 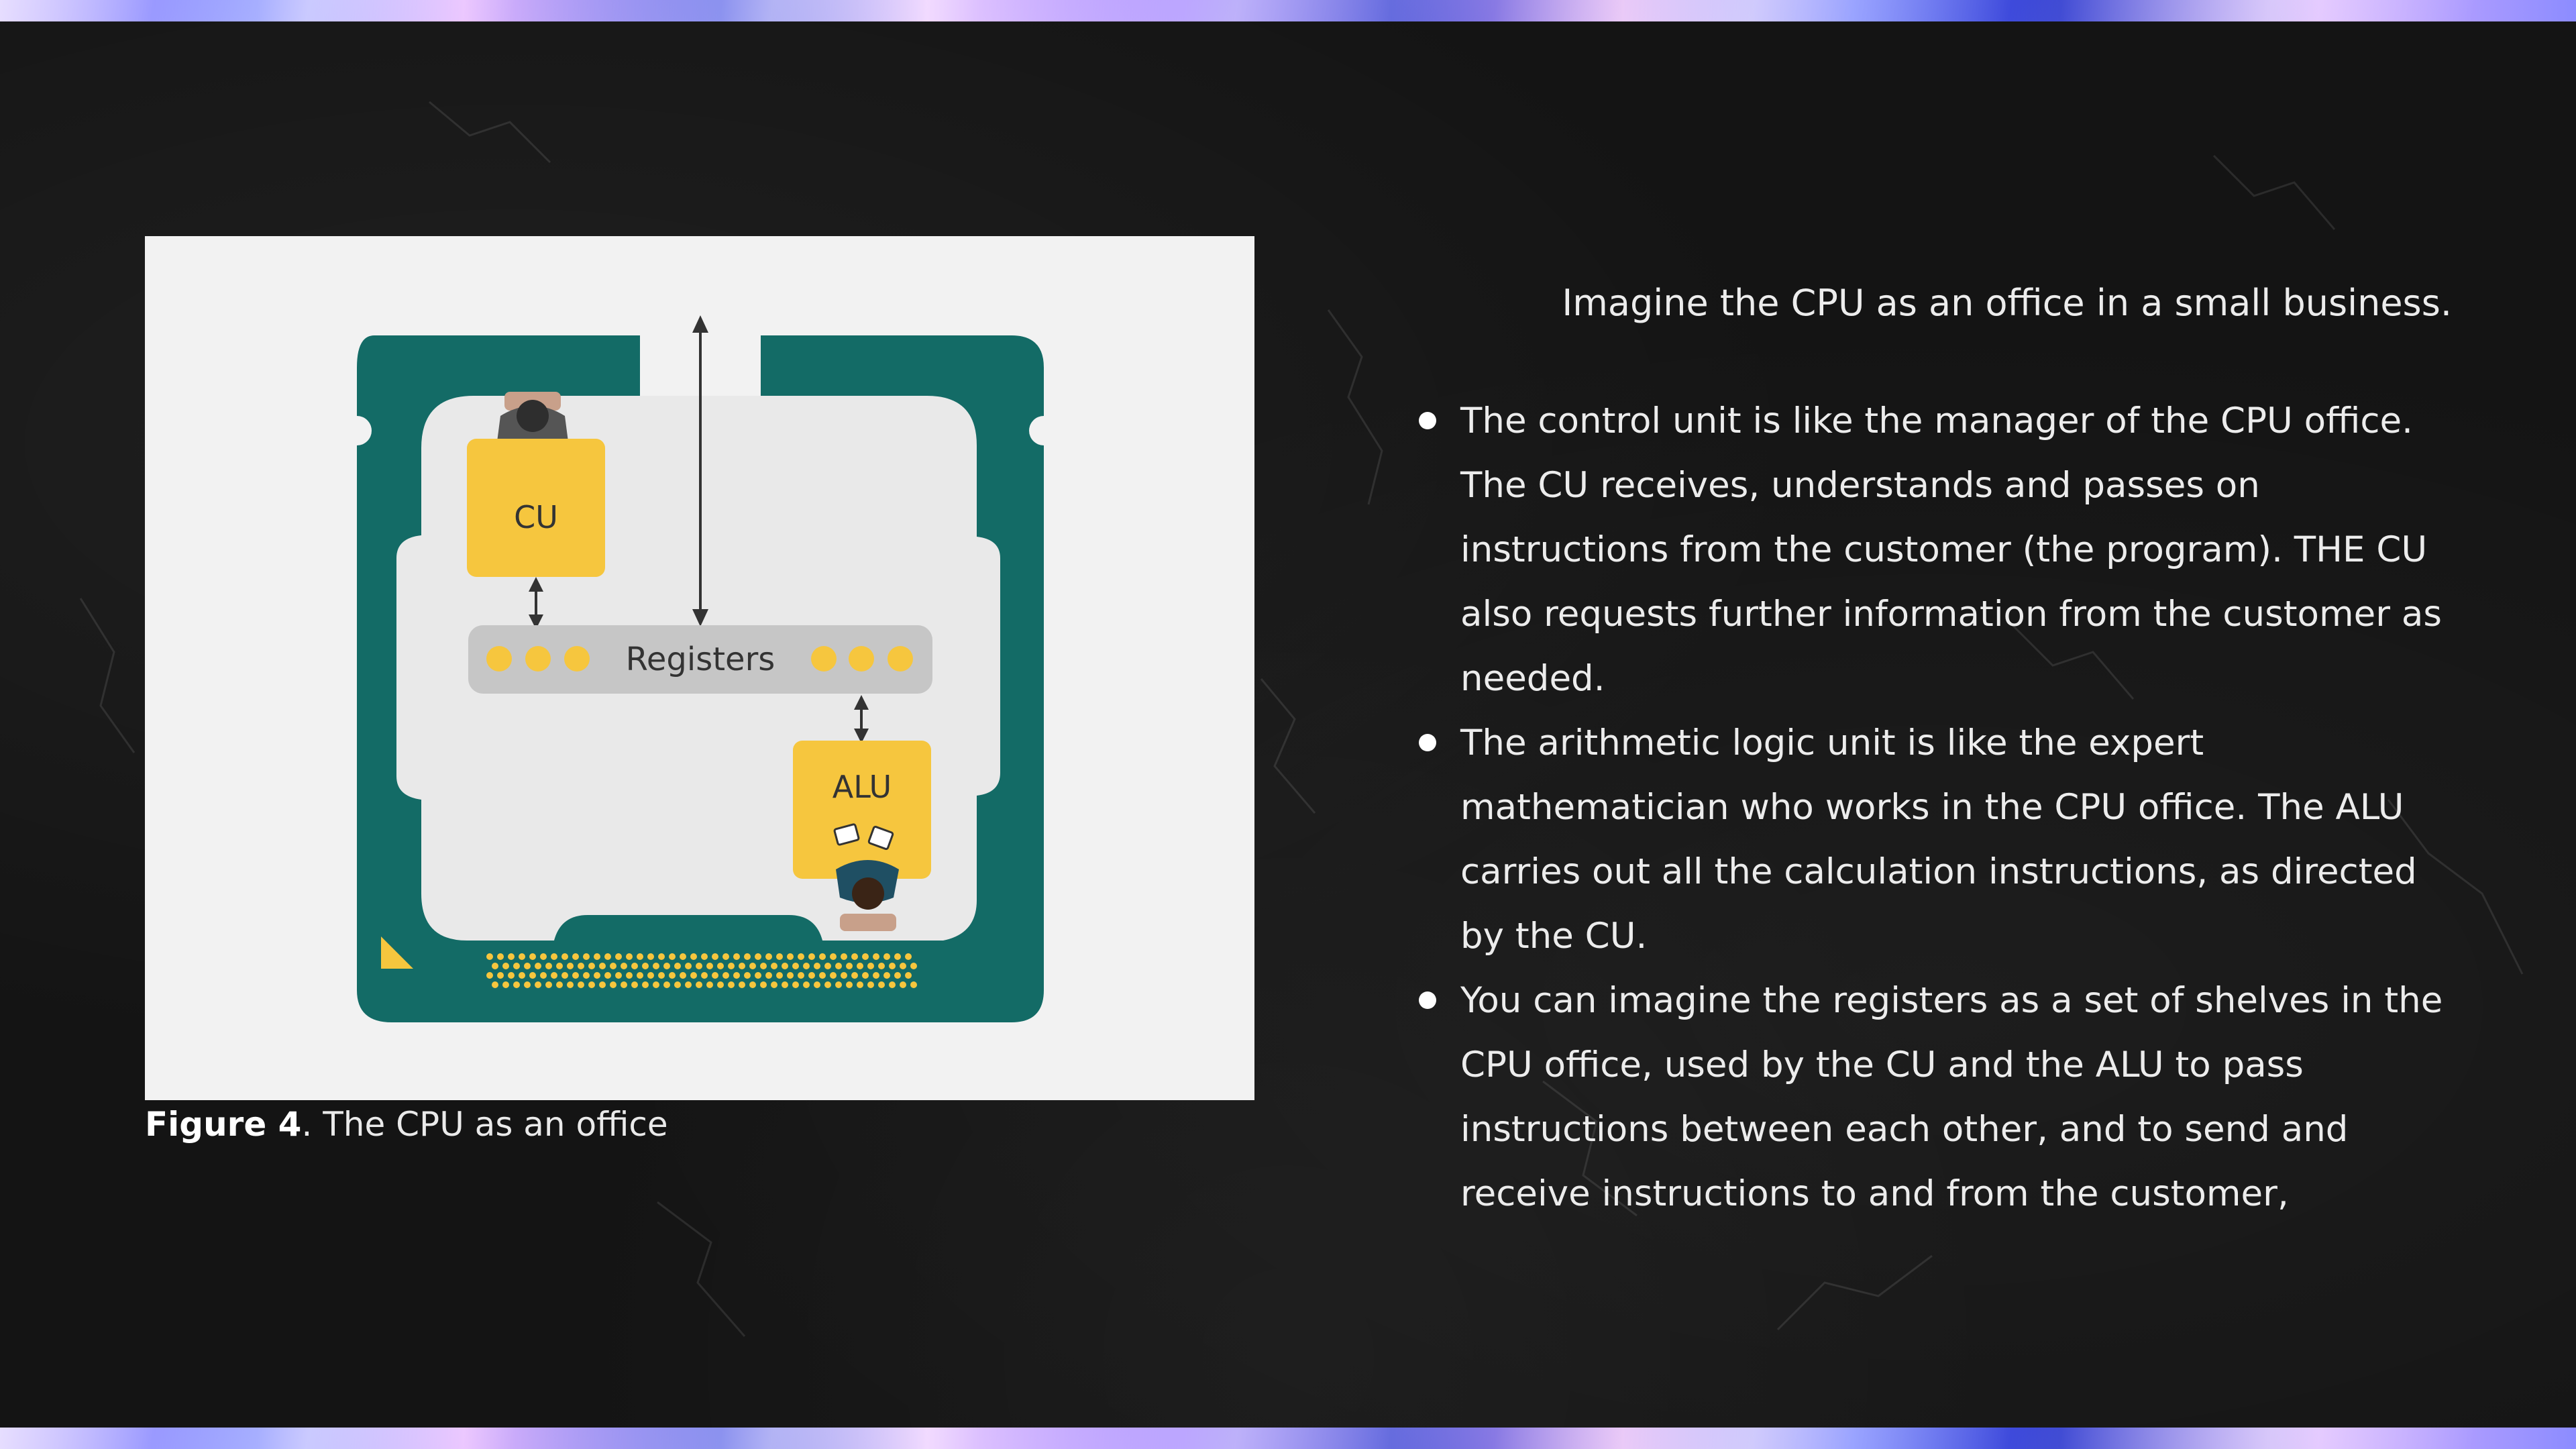 What do you see at coordinates (1288, 1438) in the screenshot?
I see `decorative-bottom-band` at bounding box center [1288, 1438].